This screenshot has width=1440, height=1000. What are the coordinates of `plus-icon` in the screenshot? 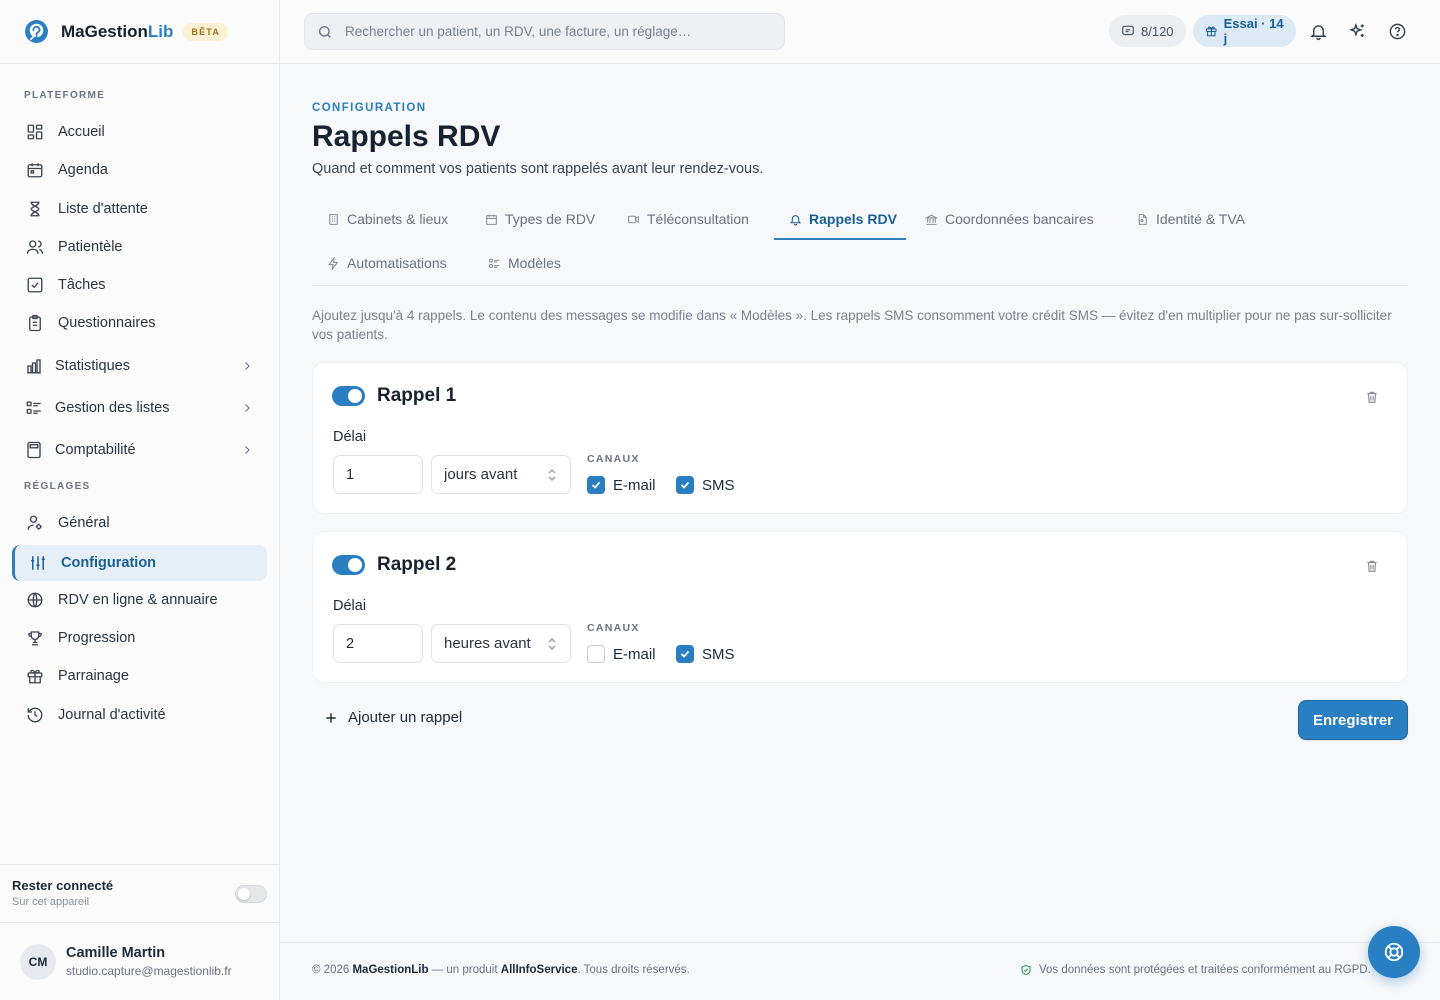 It's located at (331, 717).